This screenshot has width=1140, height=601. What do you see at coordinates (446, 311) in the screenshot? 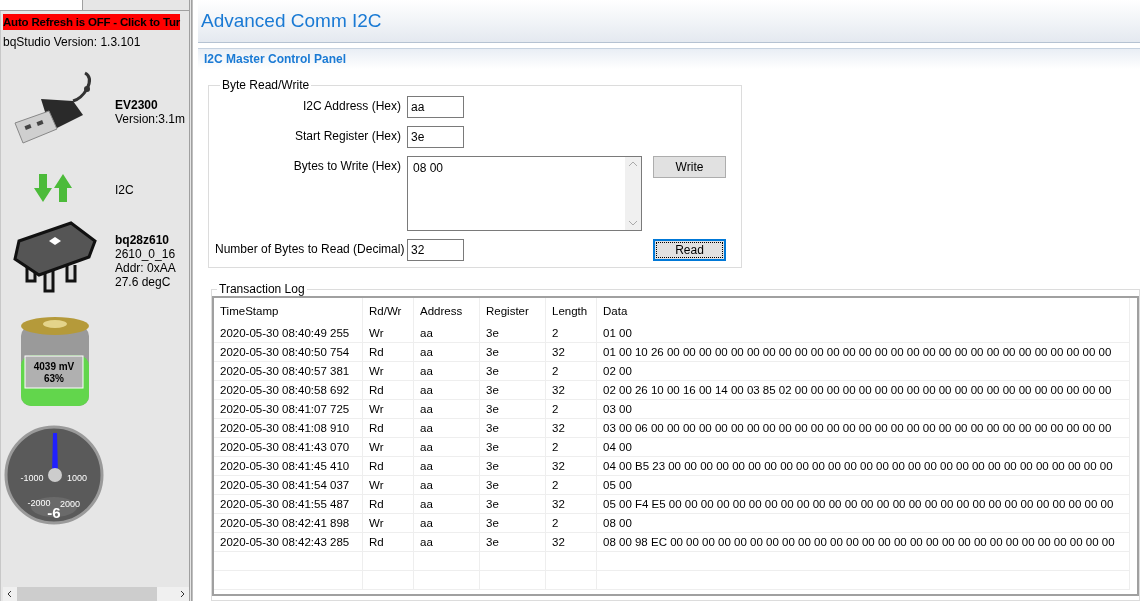
I see `column-header: Address` at bounding box center [446, 311].